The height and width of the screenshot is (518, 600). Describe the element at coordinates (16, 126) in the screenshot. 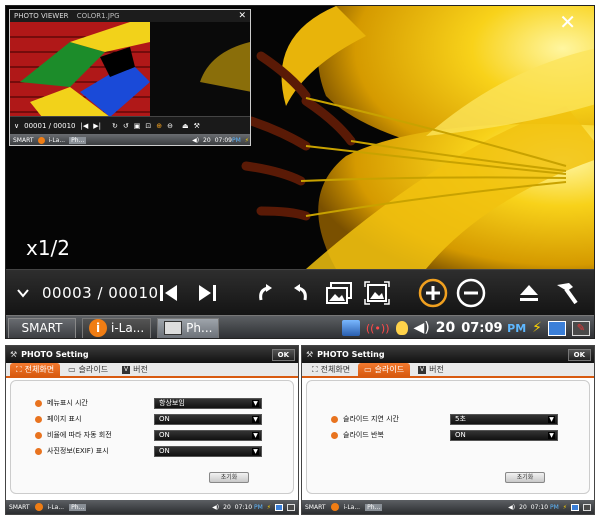

I see `chevron-down-icon: ∨` at that location.